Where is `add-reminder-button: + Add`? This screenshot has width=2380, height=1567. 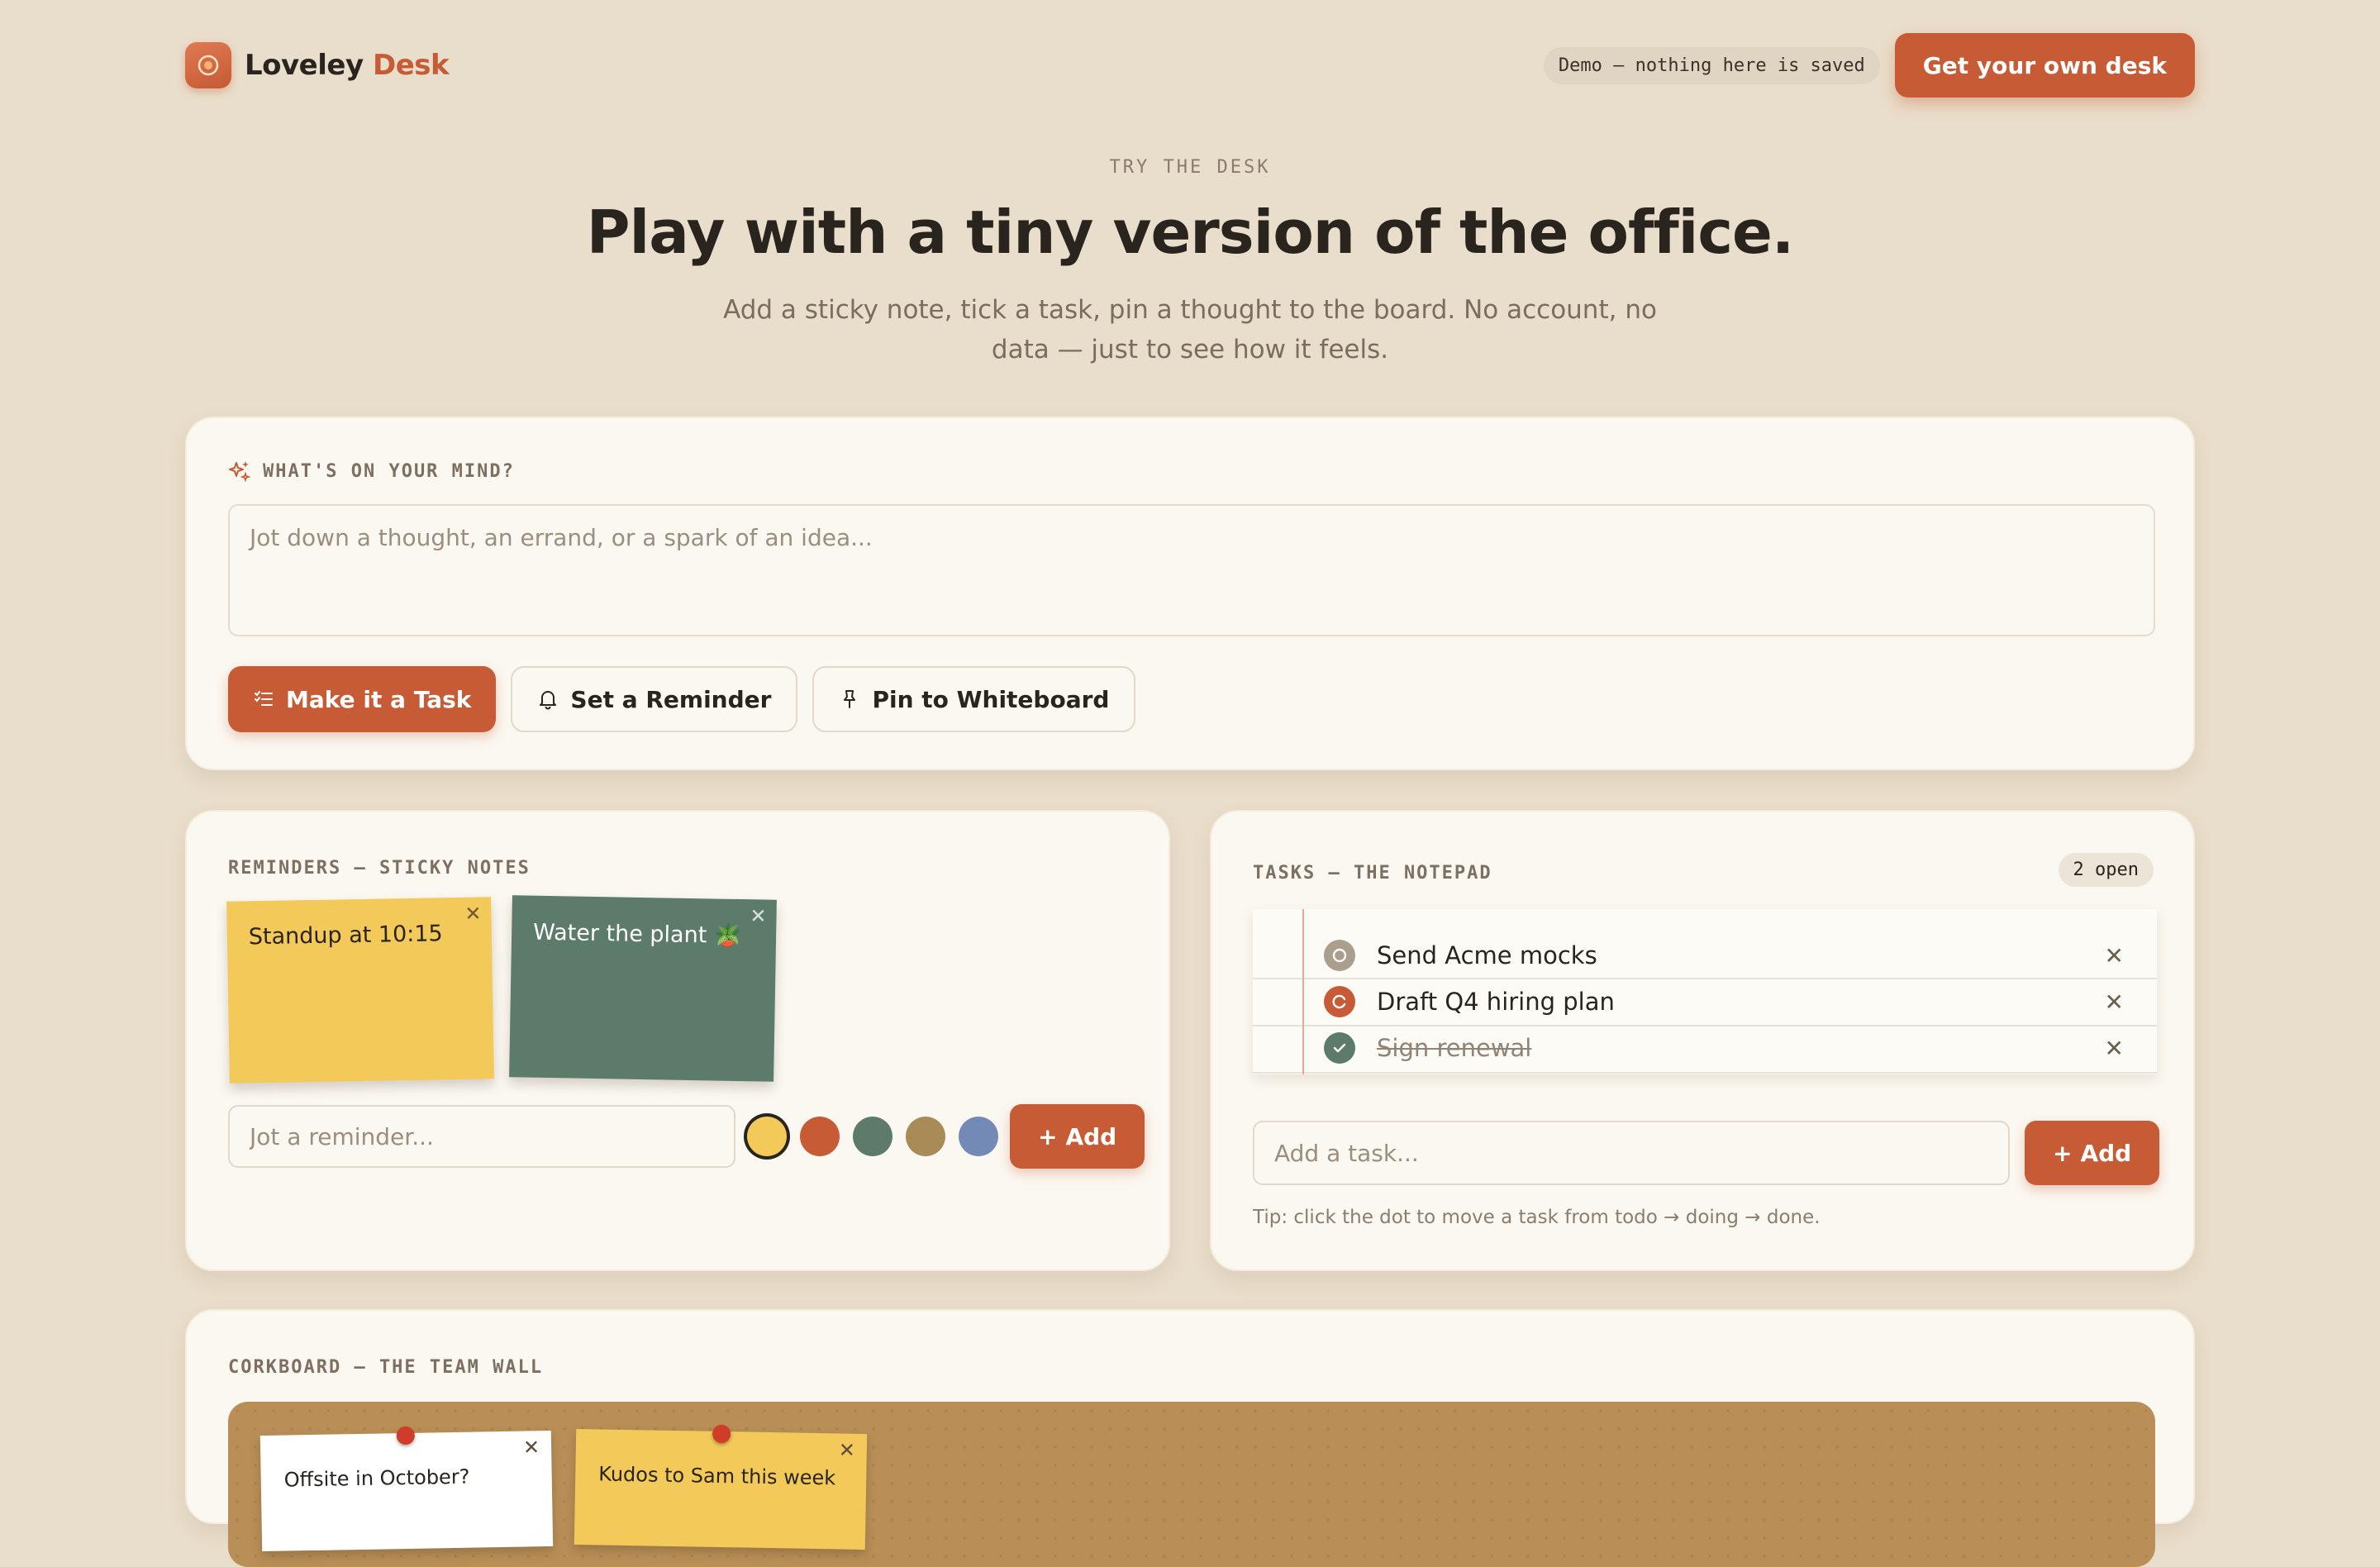 add-reminder-button: + Add is located at coordinates (1077, 1136).